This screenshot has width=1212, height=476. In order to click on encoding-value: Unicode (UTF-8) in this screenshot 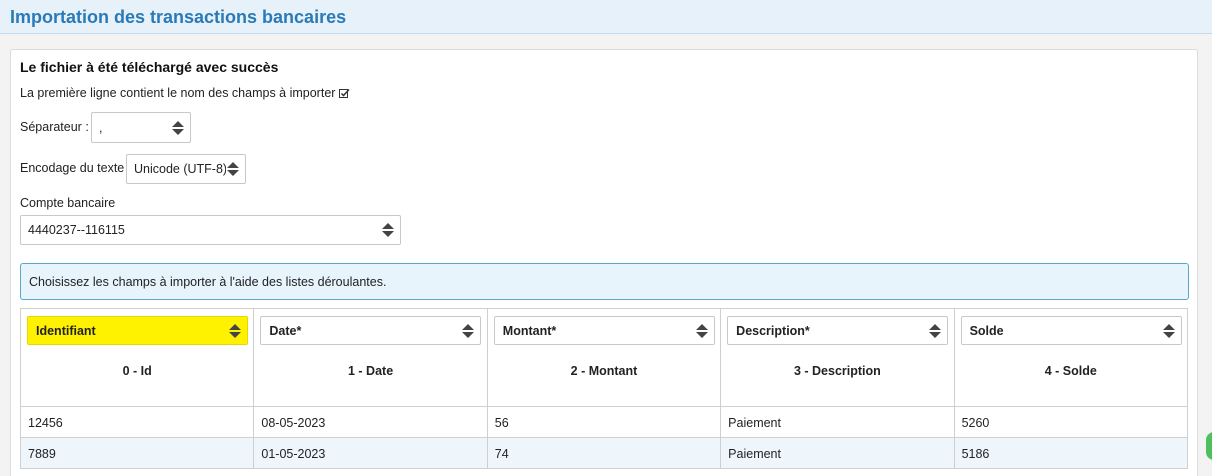, I will do `click(180, 169)`.